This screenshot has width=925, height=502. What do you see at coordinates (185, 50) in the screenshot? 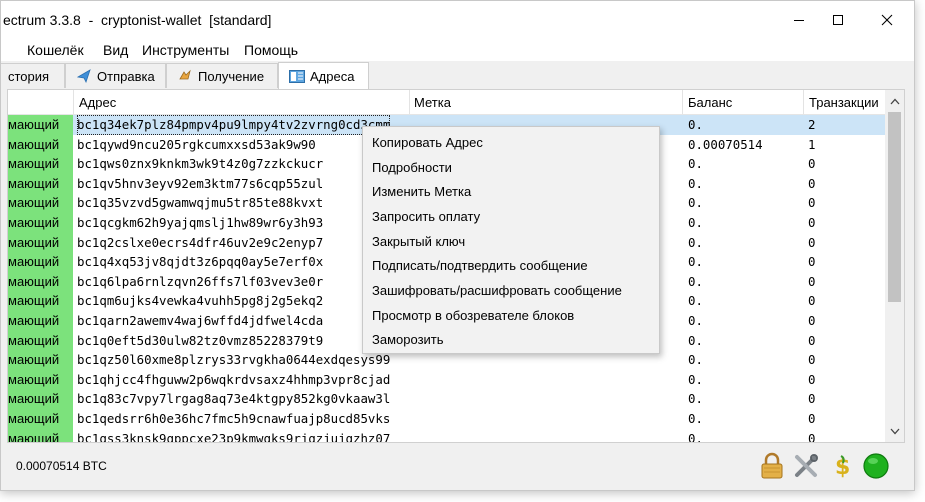
I see `menu-tools: Инструменты` at bounding box center [185, 50].